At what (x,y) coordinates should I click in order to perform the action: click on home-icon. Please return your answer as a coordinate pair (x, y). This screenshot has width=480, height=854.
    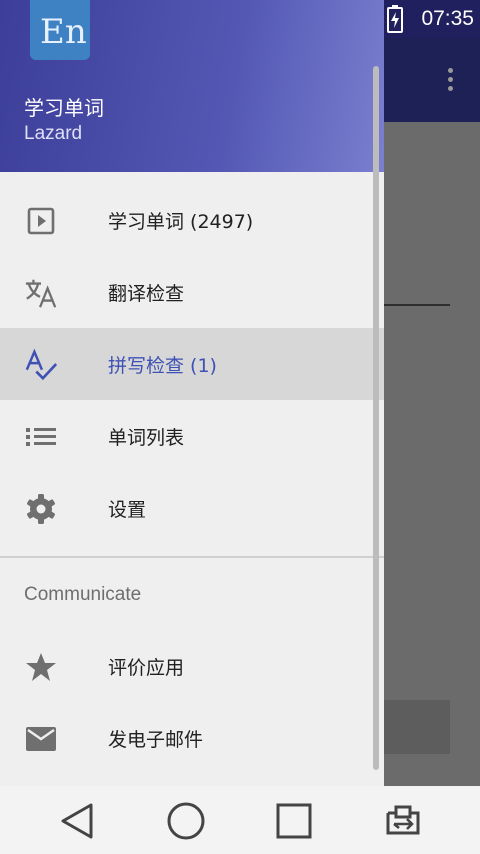
    Looking at the image, I should click on (186, 821).